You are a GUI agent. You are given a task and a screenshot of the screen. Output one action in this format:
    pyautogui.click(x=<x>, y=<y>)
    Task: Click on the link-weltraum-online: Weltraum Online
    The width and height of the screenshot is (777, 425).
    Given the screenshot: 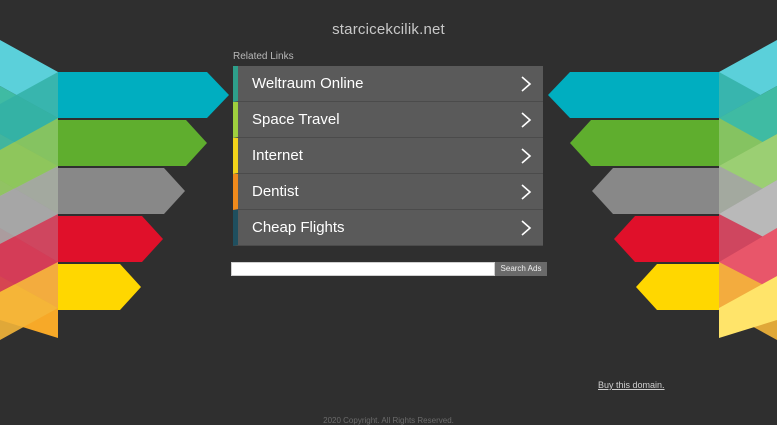 What is the action you would take?
    pyautogui.click(x=388, y=84)
    